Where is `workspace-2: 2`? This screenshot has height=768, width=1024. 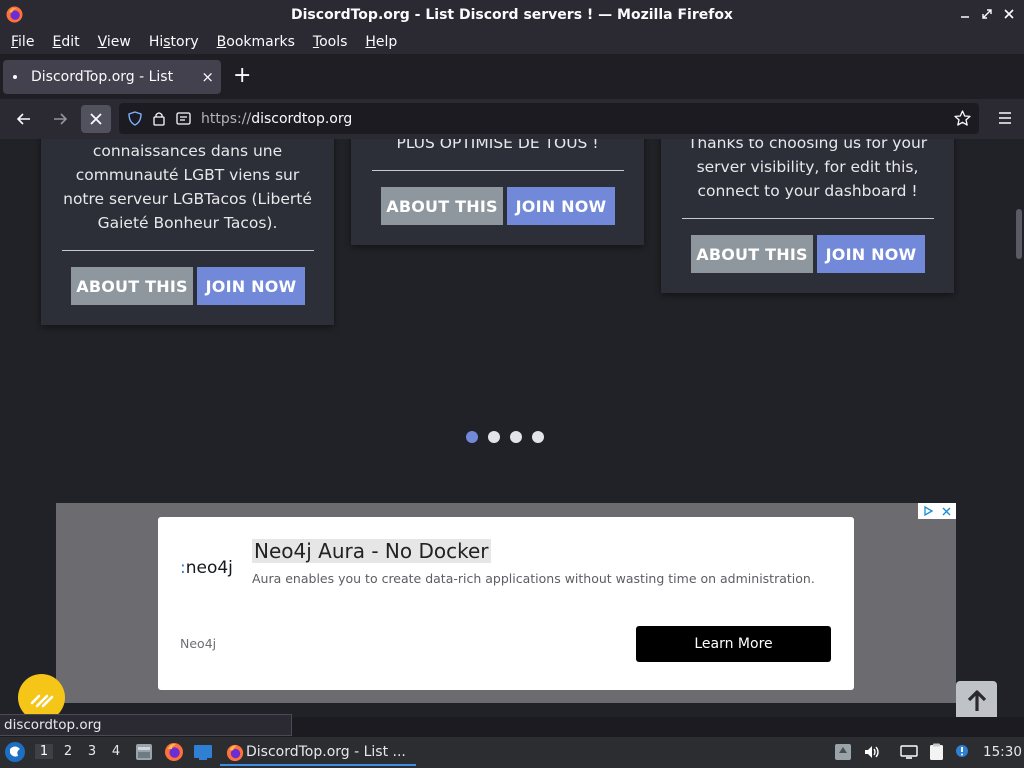
workspace-2: 2 is located at coordinates (68, 751).